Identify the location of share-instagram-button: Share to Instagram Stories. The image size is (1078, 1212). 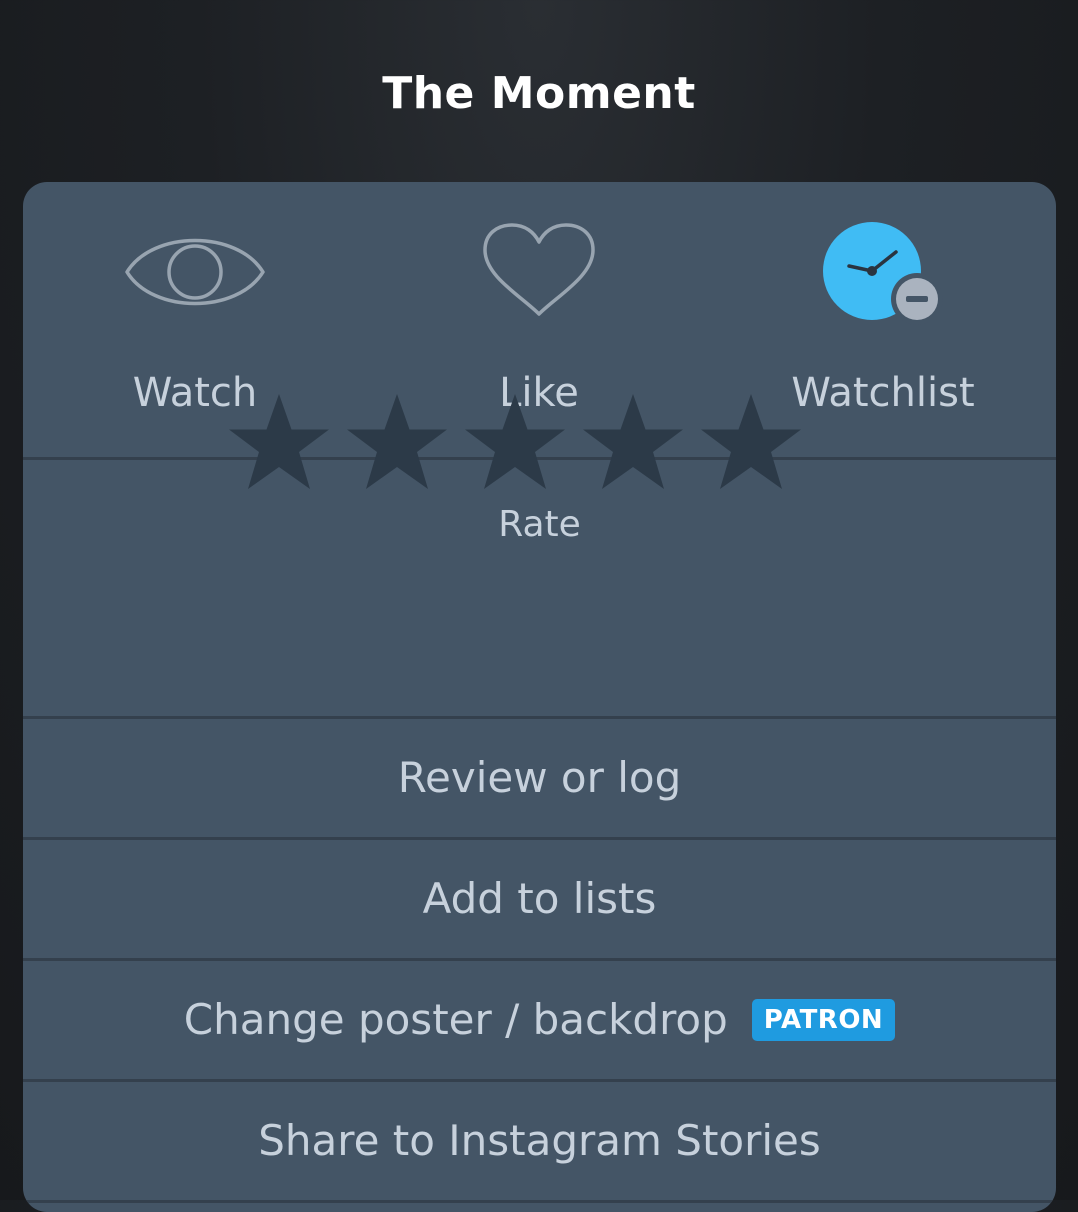
(539, 1142).